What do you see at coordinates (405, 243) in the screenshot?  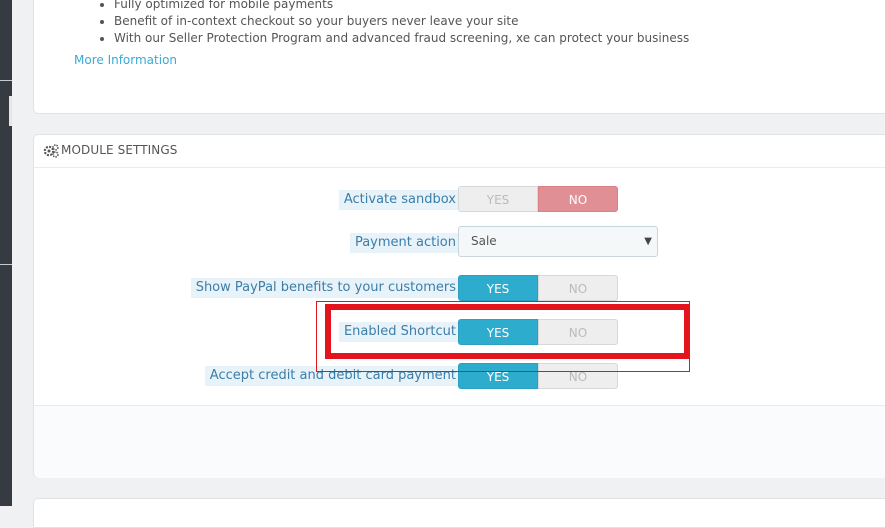 I see `payment-action-label: Payment action` at bounding box center [405, 243].